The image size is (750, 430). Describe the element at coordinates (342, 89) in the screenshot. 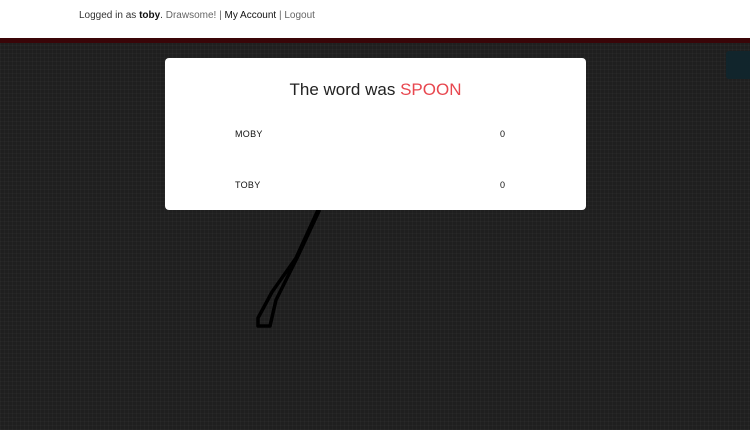

I see `title-prefix: The word was` at that location.